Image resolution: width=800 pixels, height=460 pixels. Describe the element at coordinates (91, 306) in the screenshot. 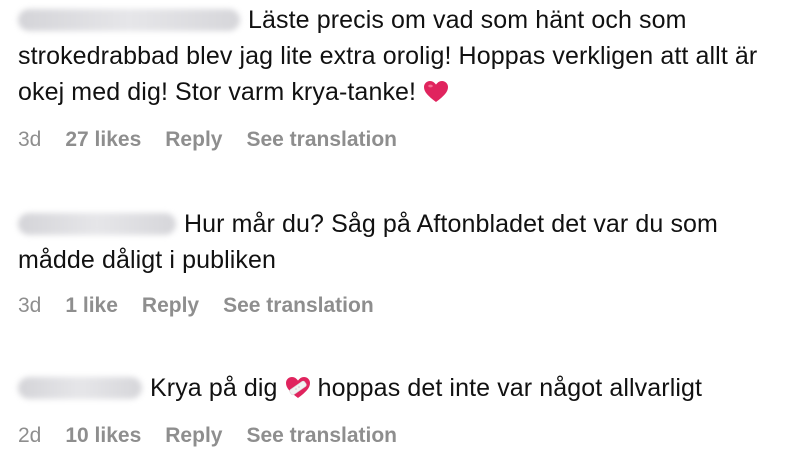

I see `comment-2-likes-link: 1 like` at that location.